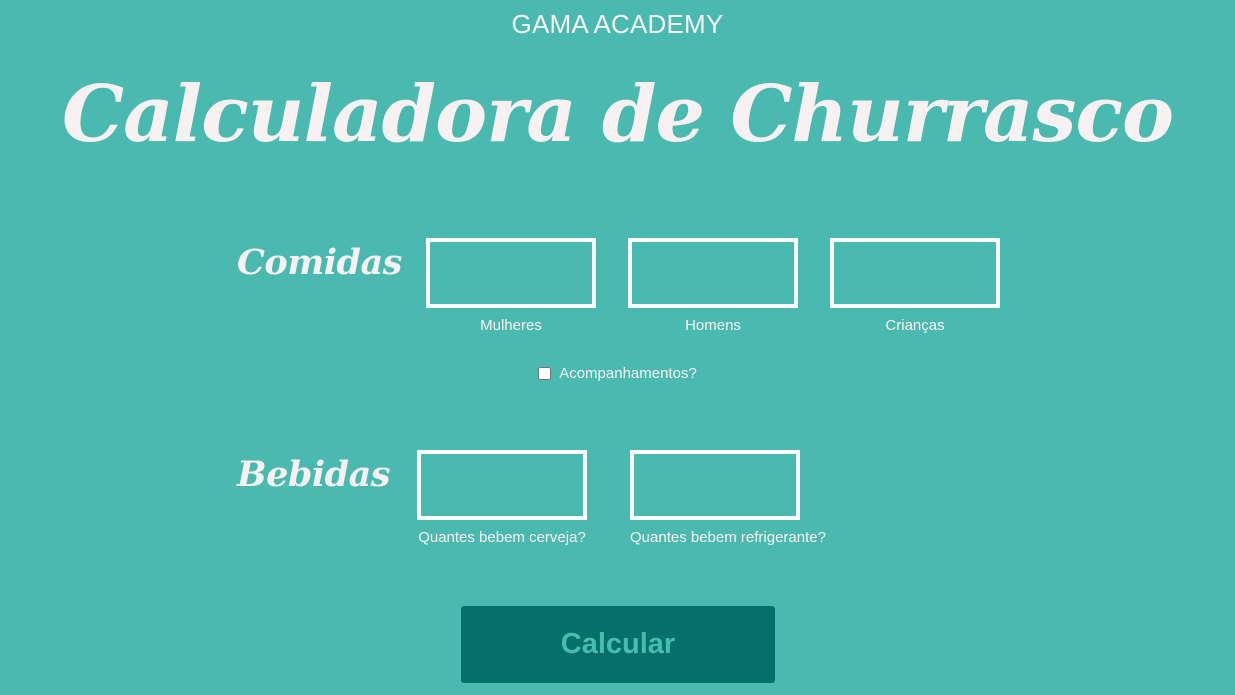  I want to click on cerveja-input, so click(502, 485).